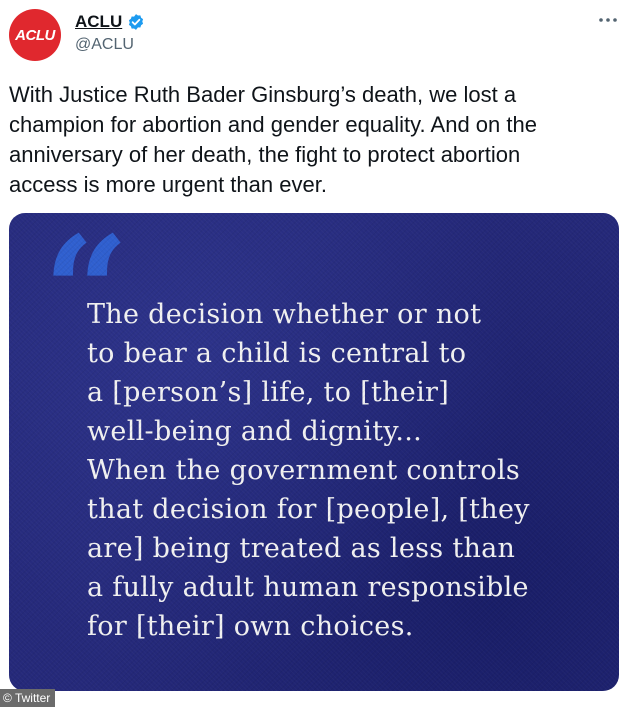 The image size is (634, 707). I want to click on watermark-text: © Twitter, so click(27, 698).